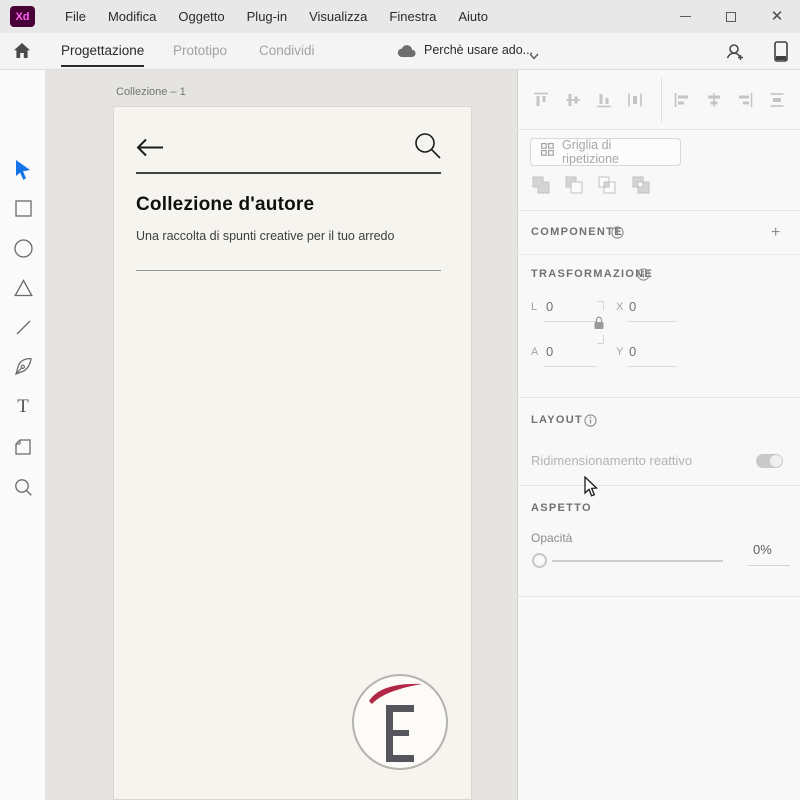 Image resolution: width=800 pixels, height=800 pixels. Describe the element at coordinates (23, 369) in the screenshot. I see `pen-tool-icon` at that location.